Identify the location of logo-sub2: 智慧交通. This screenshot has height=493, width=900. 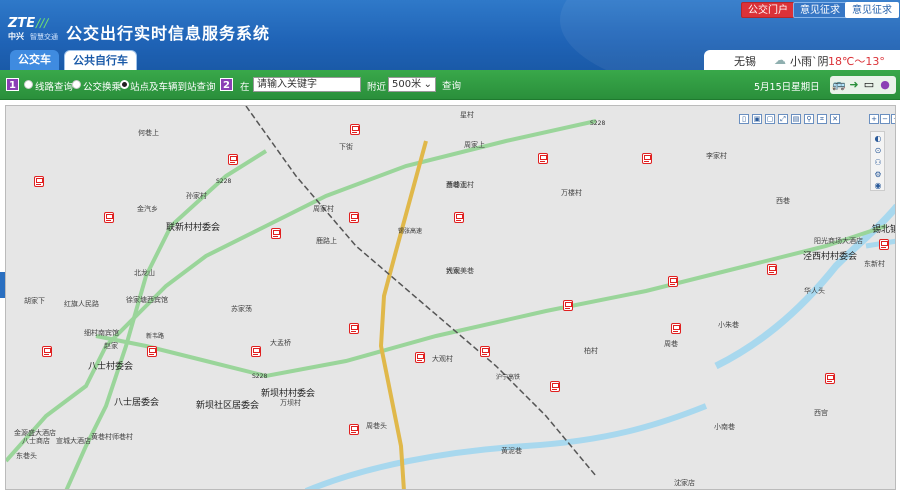
(44, 37).